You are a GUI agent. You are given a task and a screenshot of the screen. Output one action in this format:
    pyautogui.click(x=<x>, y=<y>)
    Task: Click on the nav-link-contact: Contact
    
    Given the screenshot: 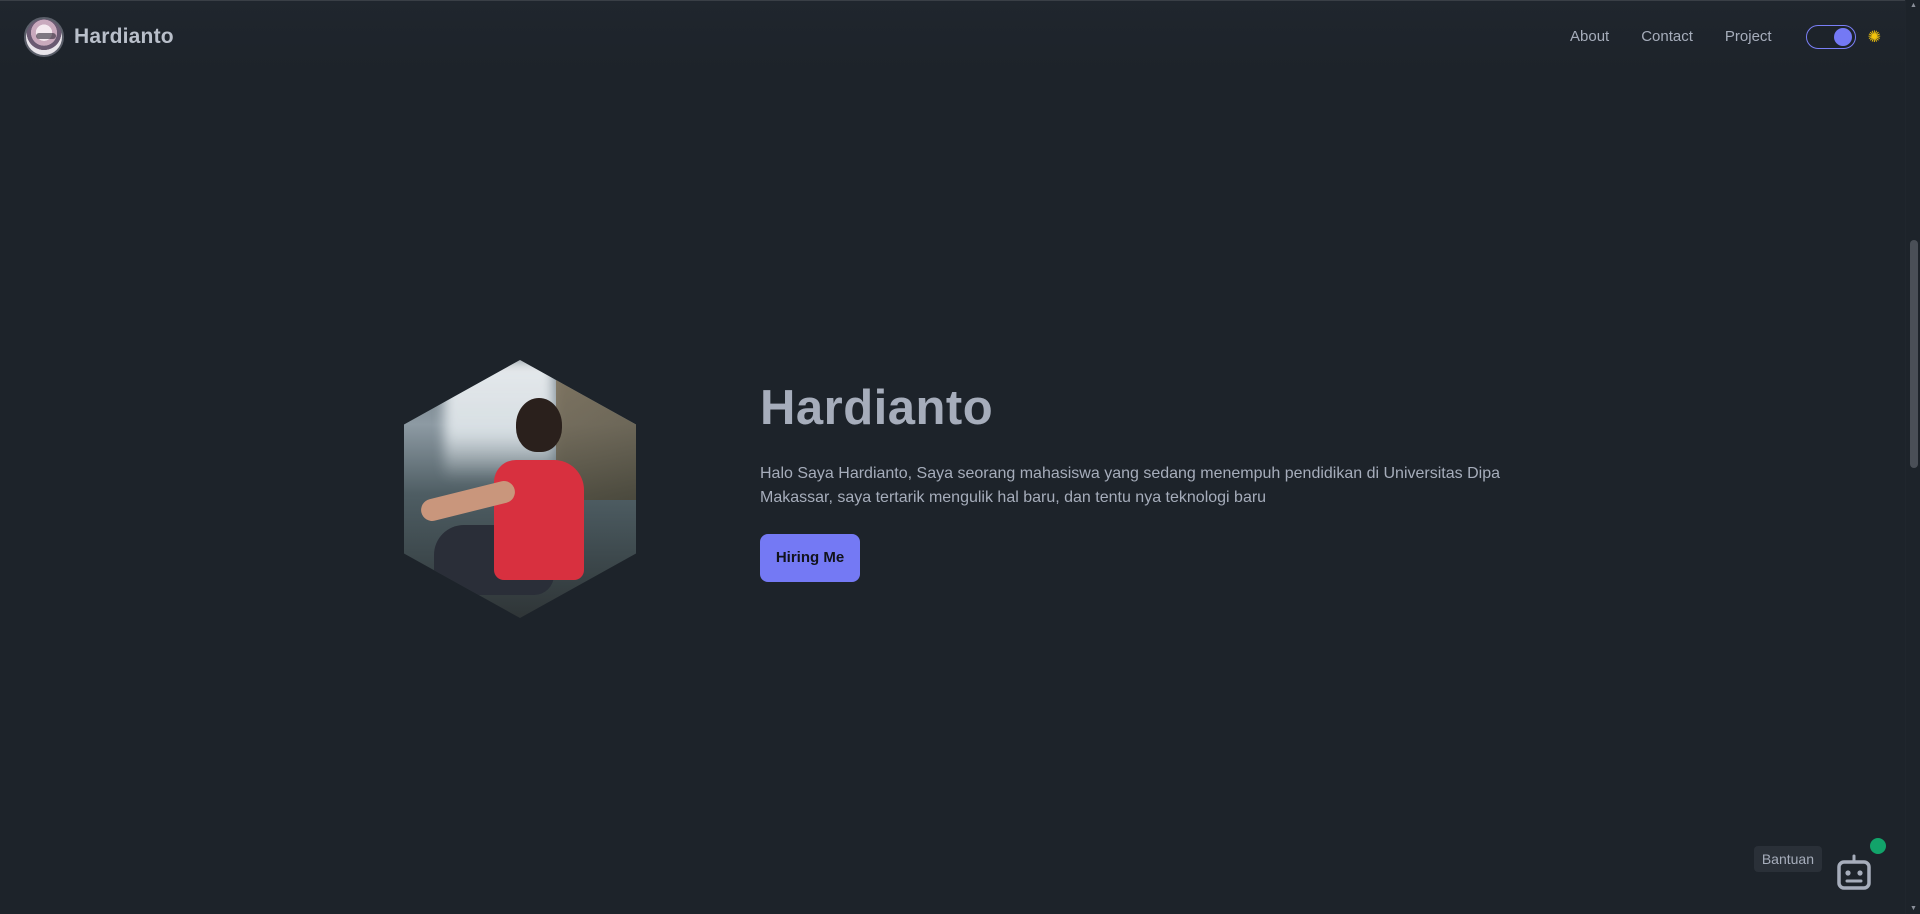 What is the action you would take?
    pyautogui.click(x=1667, y=36)
    